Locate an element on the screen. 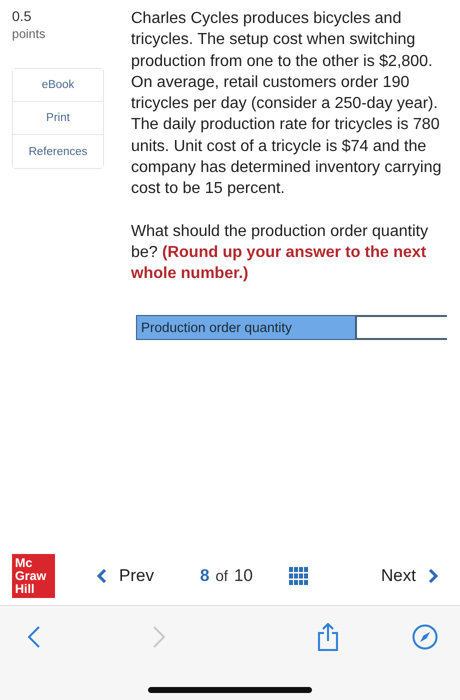  grid-icon is located at coordinates (298, 576).